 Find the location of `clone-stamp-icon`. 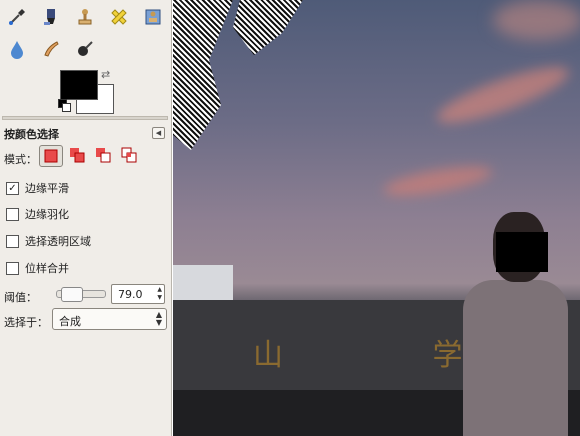

clone-stamp-icon is located at coordinates (85, 17).